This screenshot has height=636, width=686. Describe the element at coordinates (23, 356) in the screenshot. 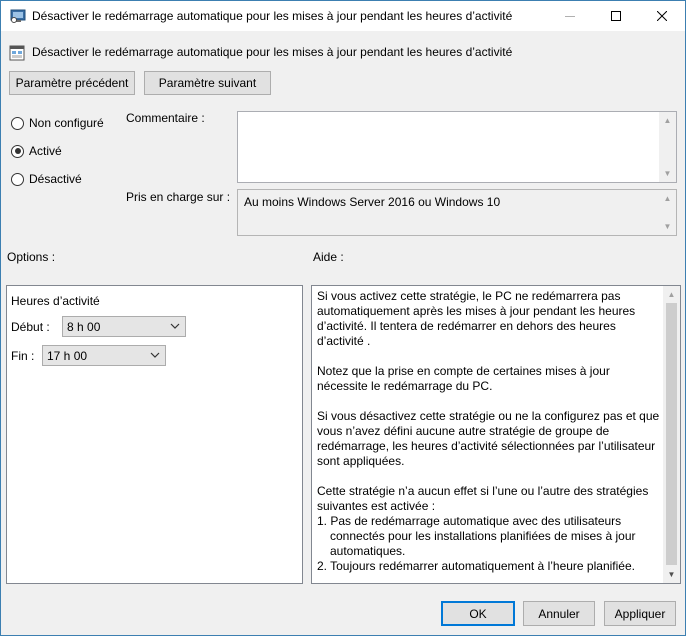

I see `end-label: Fin :` at that location.